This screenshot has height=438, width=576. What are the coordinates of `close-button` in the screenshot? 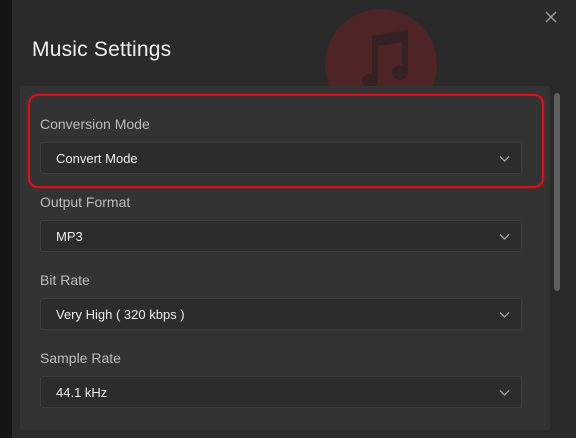 It's located at (551, 17).